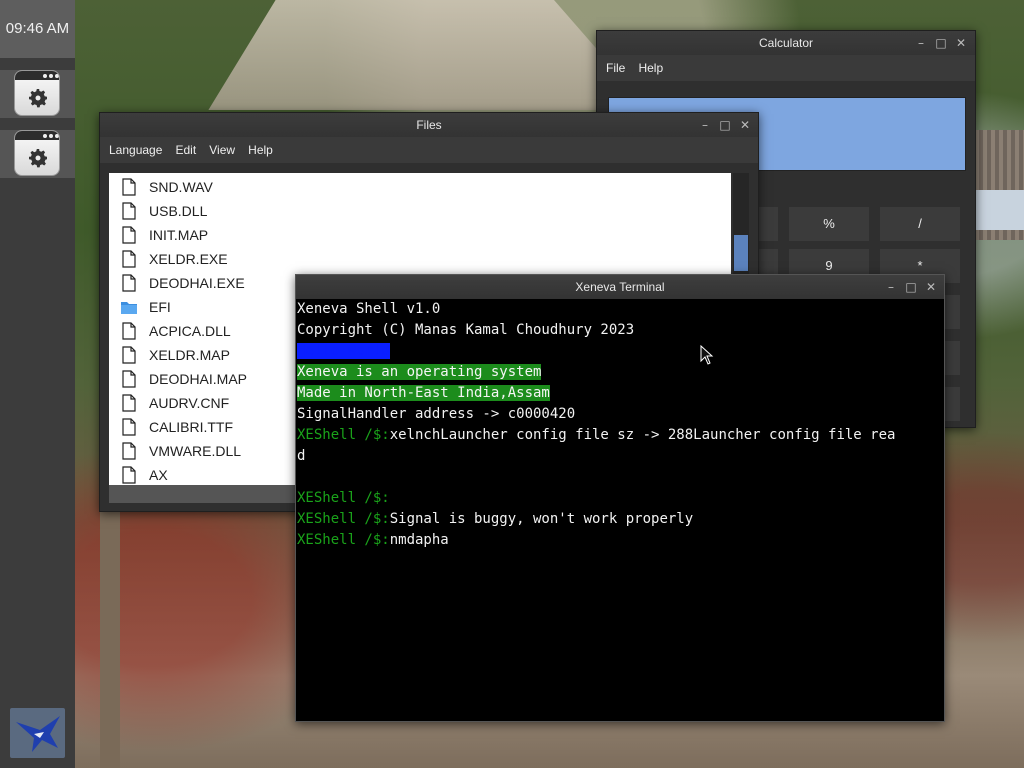 This screenshot has width=1024, height=768. What do you see at coordinates (419, 540) in the screenshot?
I see `terminal-text: nmdapha` at bounding box center [419, 540].